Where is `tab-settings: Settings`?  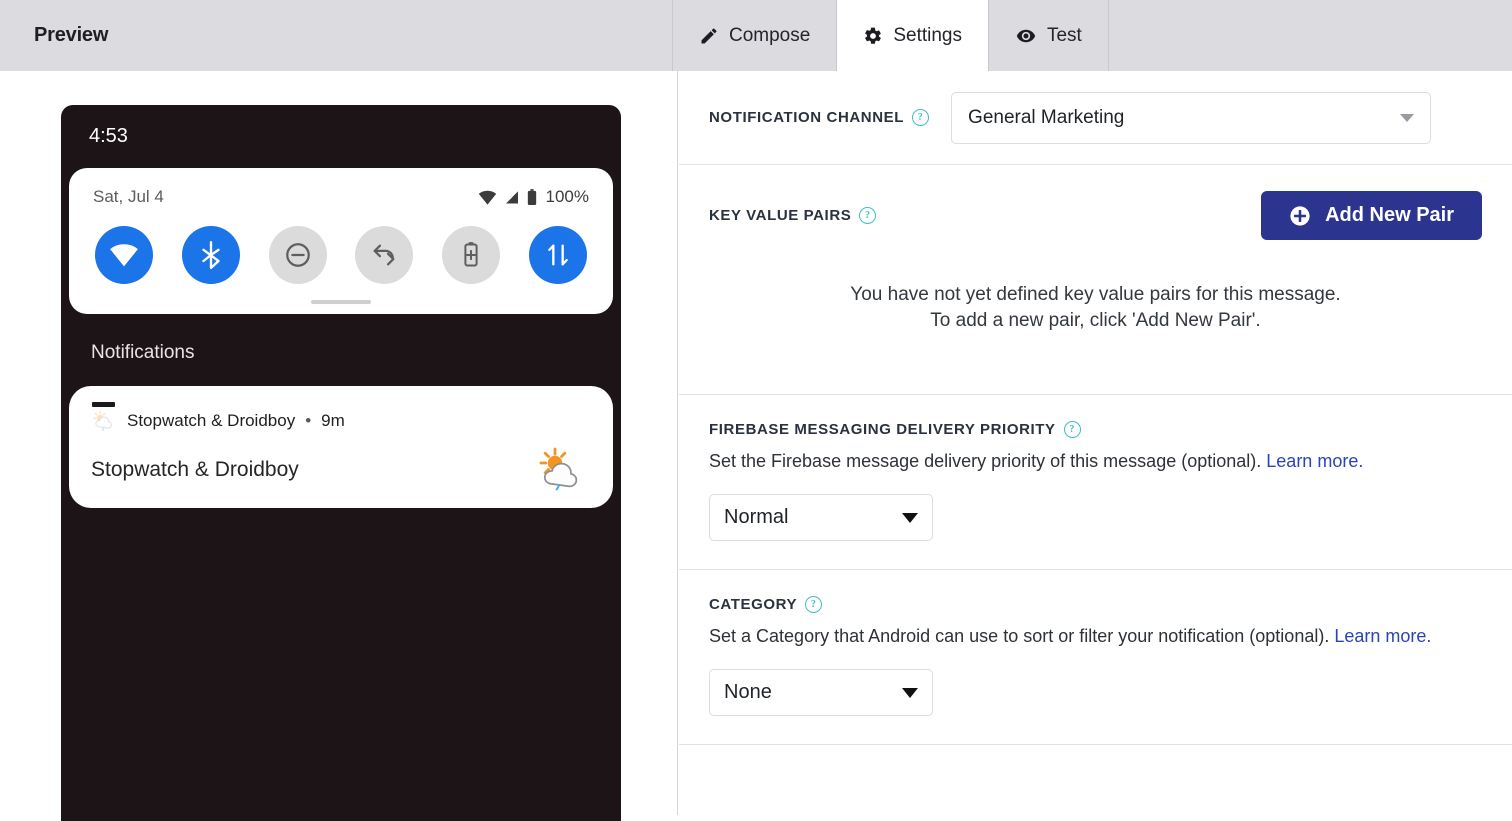
tab-settings: Settings is located at coordinates (913, 35).